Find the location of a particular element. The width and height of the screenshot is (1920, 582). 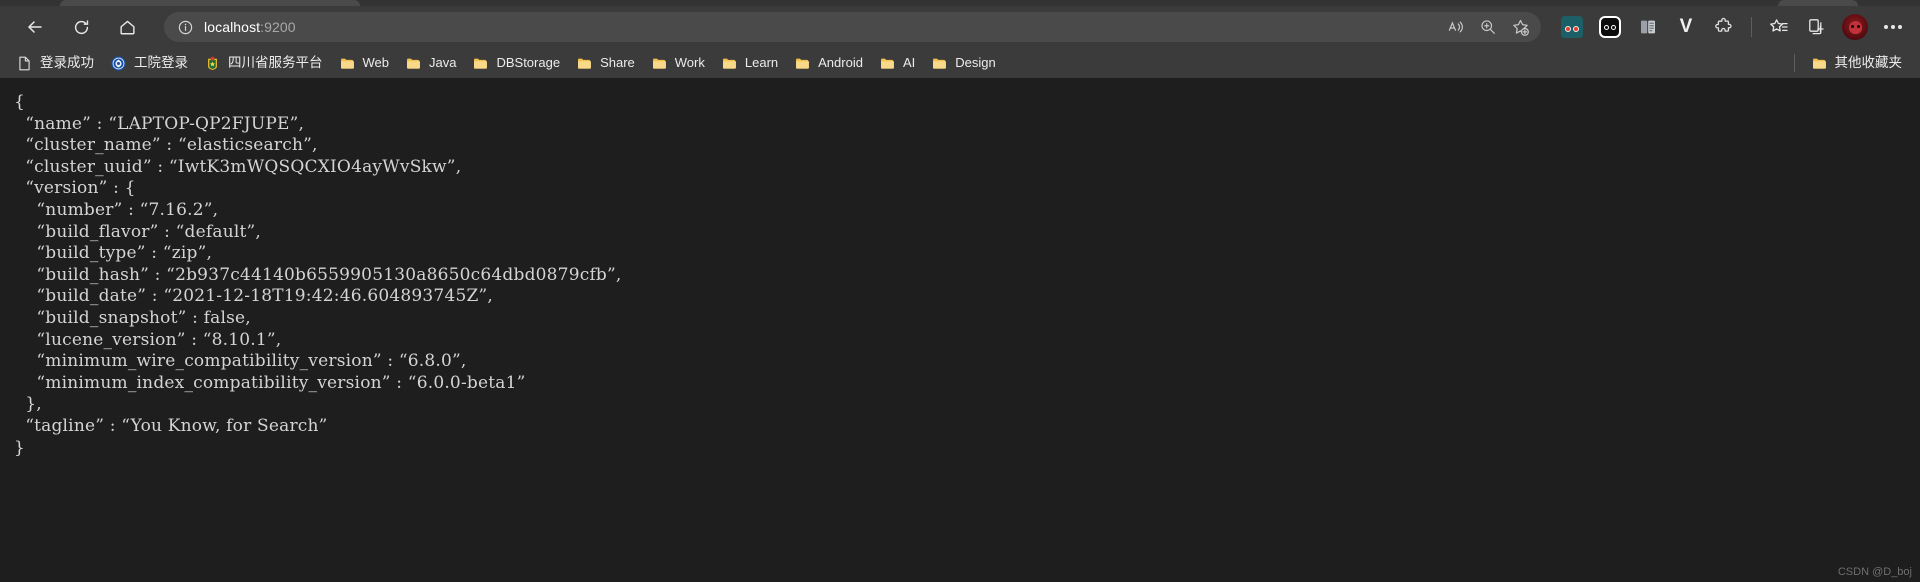

bookmark-label: Share is located at coordinates (617, 62).